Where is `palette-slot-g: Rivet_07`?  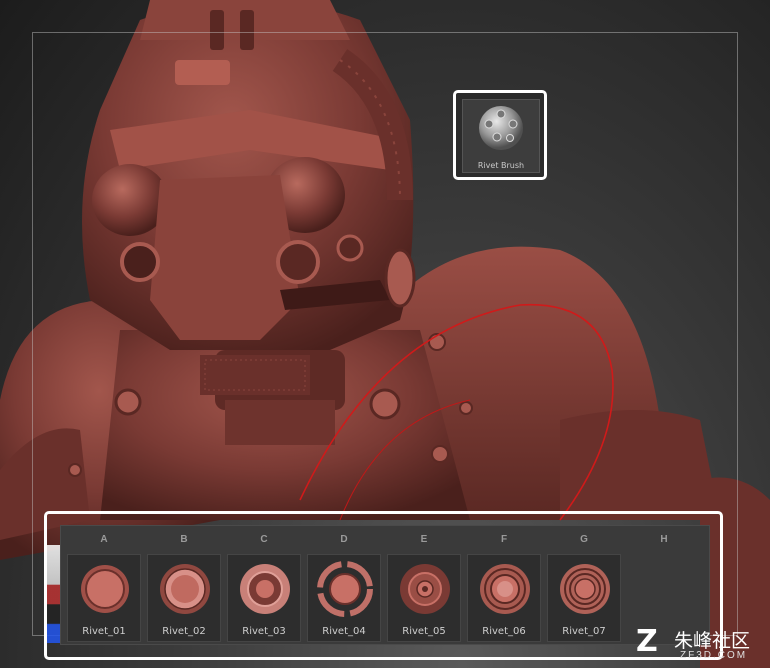
palette-slot-g: Rivet_07 is located at coordinates (584, 598).